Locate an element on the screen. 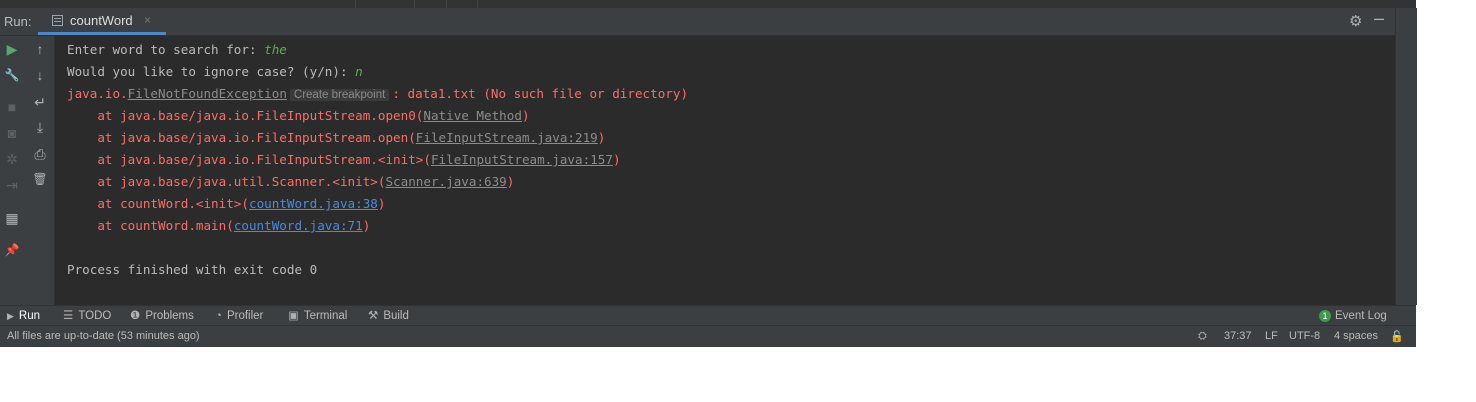  run-tab-countword: countWord × is located at coordinates (102, 21).